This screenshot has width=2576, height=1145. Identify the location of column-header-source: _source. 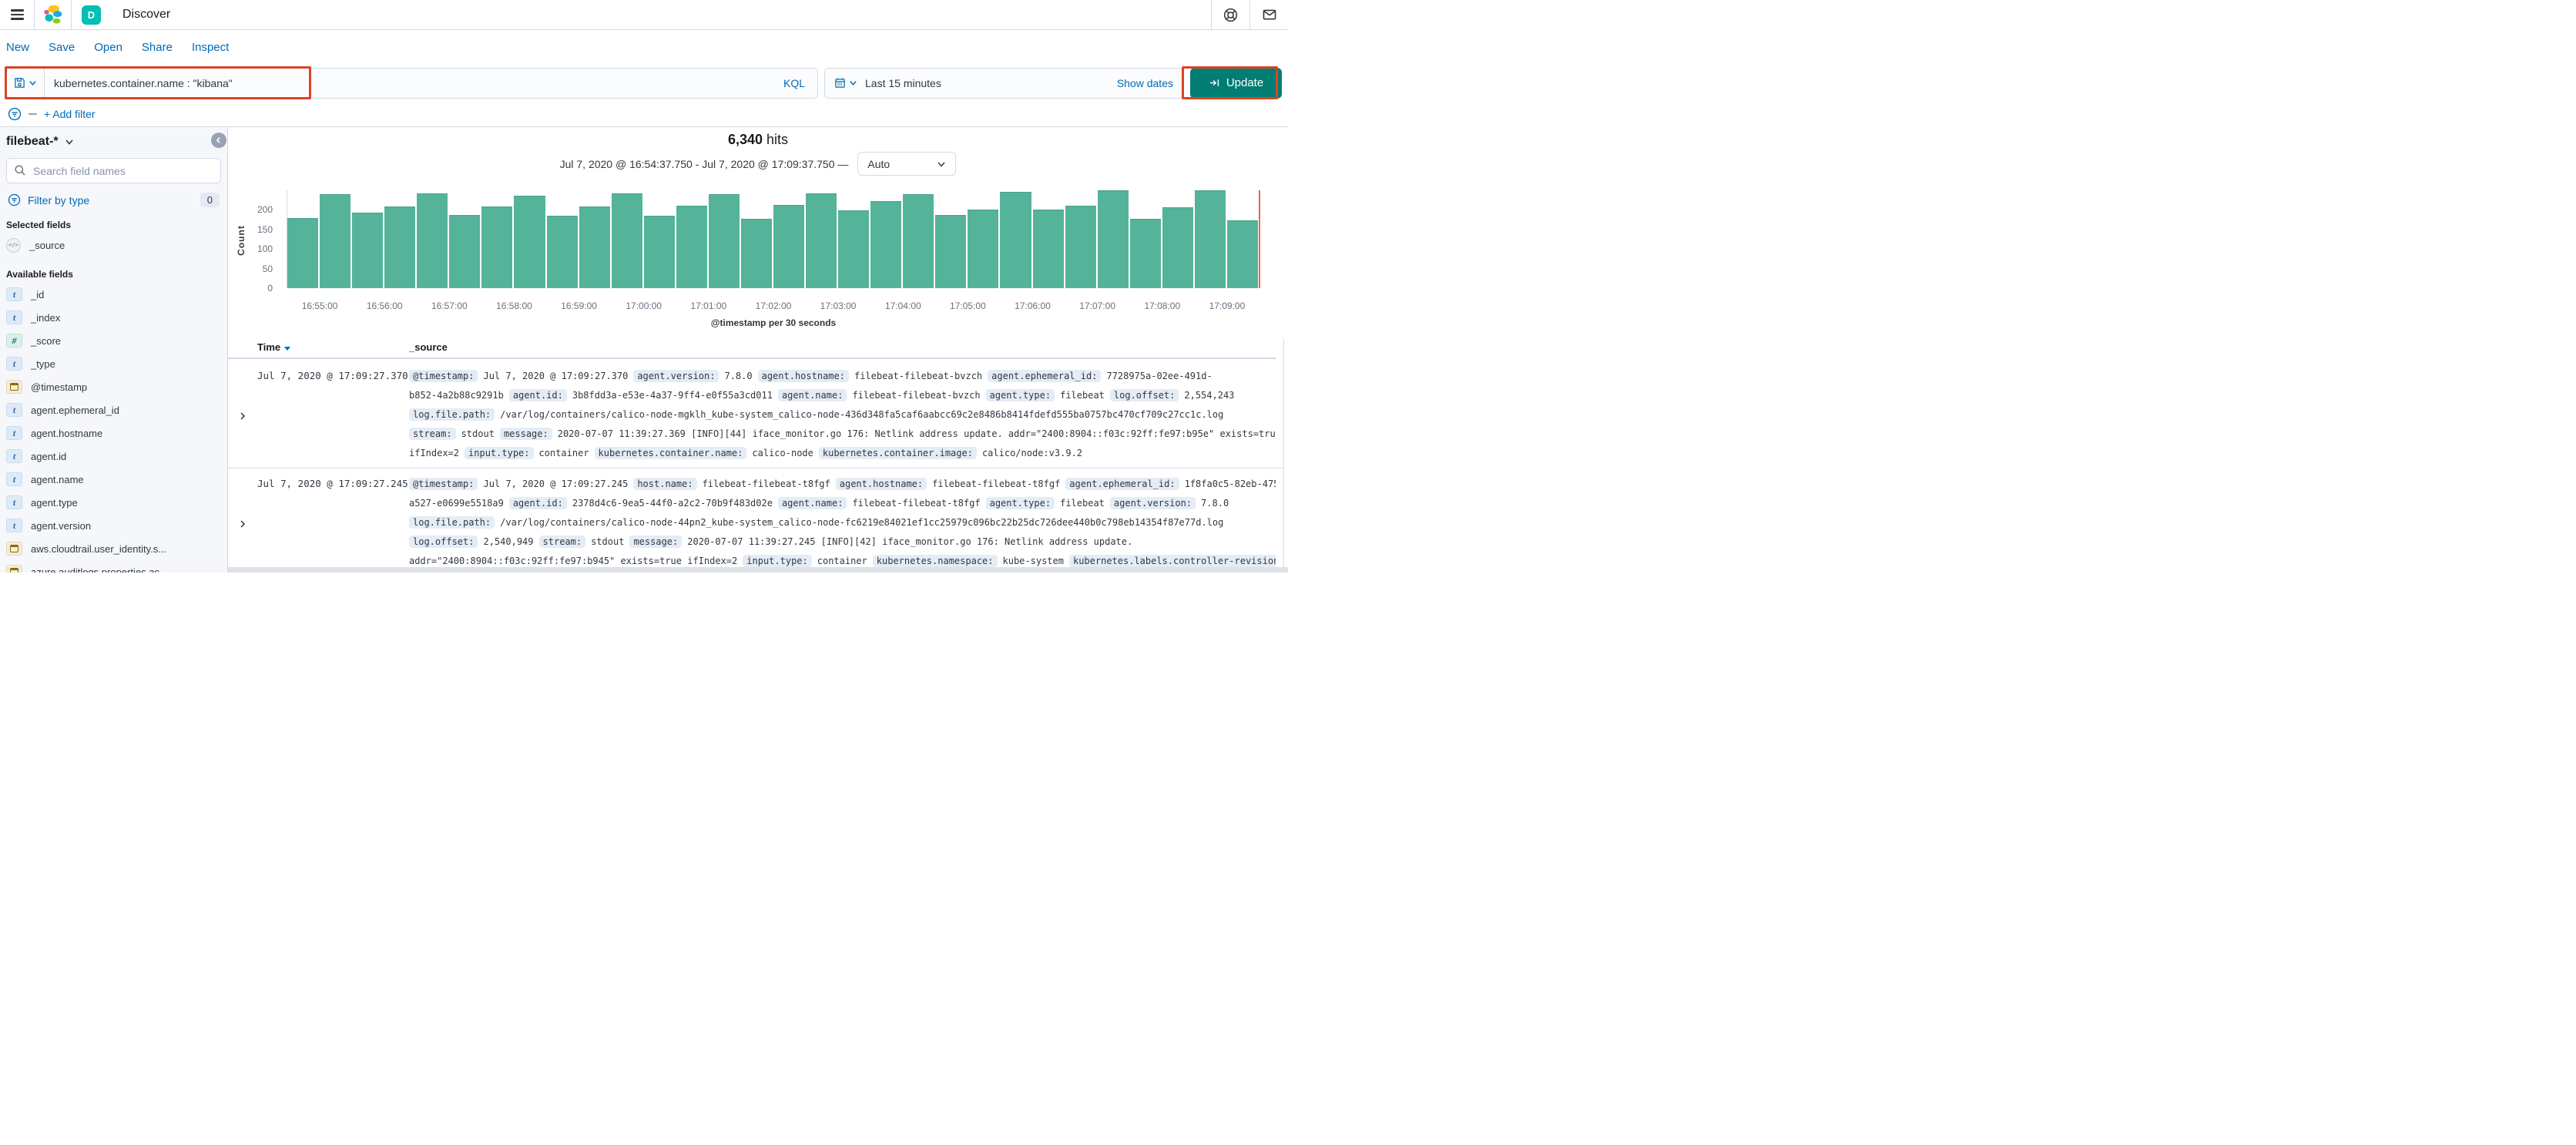
(428, 347).